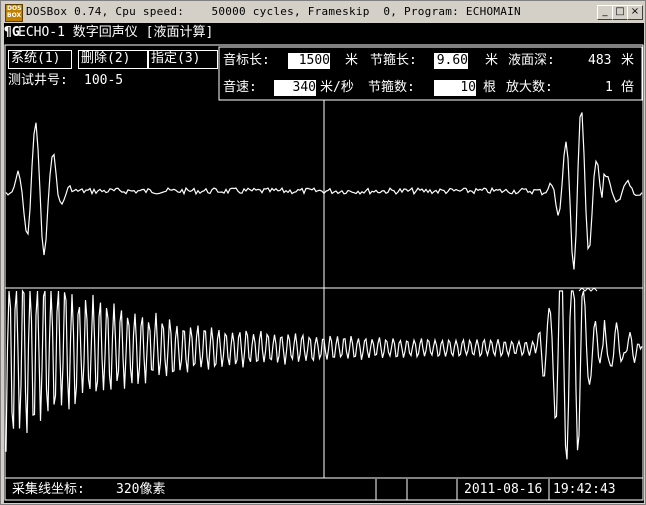 The image size is (646, 505). Describe the element at coordinates (113, 59) in the screenshot. I see `menu-delete-button: 删除(2)` at that location.